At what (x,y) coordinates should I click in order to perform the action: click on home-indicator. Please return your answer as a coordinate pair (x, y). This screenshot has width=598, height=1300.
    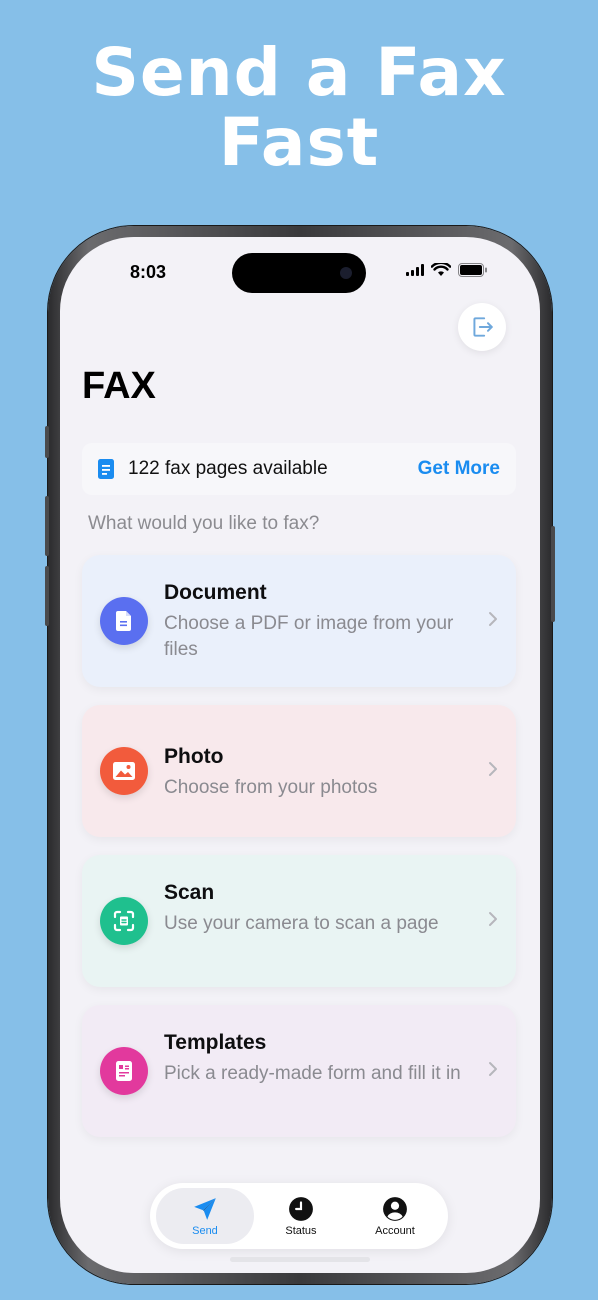
    Looking at the image, I should click on (300, 1259).